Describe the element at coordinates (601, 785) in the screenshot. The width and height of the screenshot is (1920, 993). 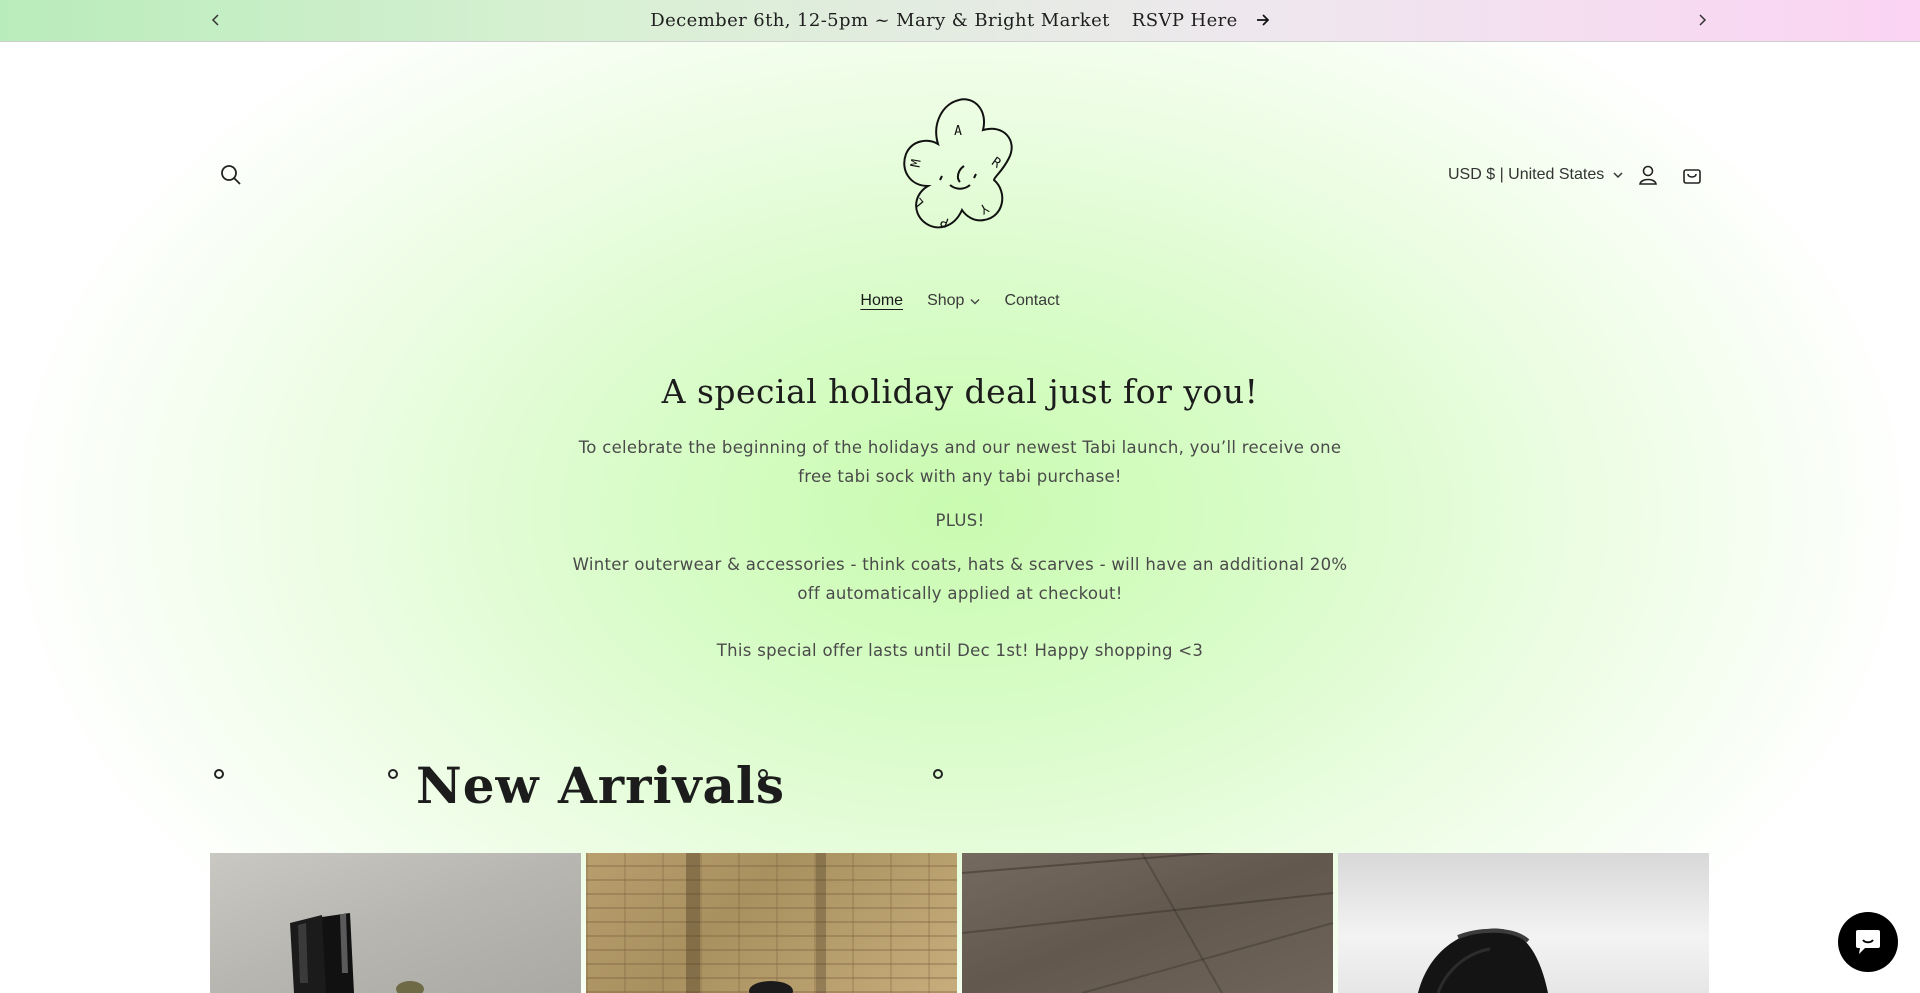
I see `new-arrivals-heading: New Arrivals` at that location.